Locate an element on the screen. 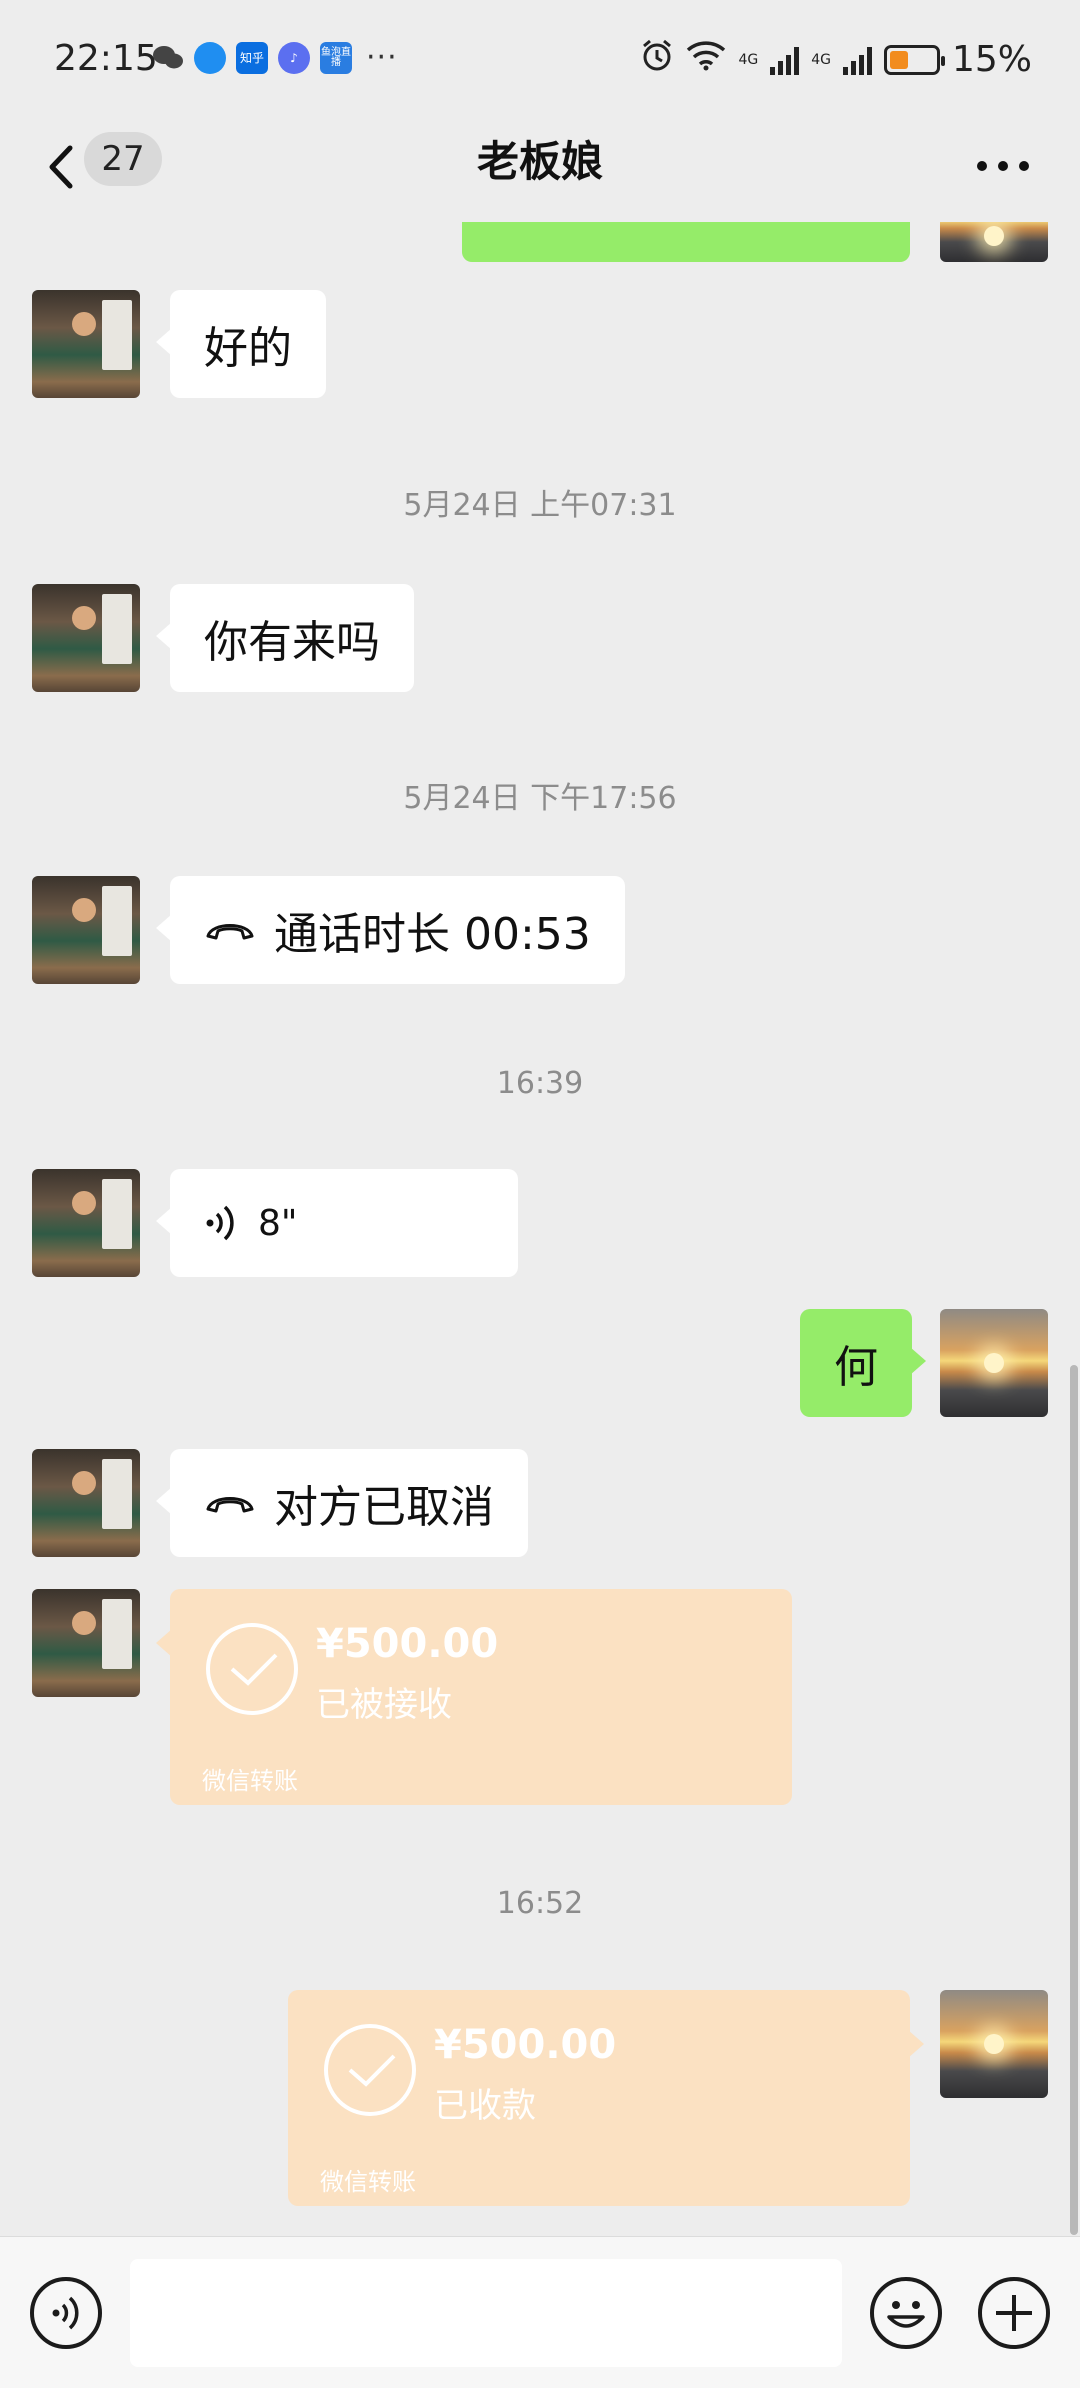 This screenshot has width=1080, height=2388. qq-browser-icon is located at coordinates (210, 57).